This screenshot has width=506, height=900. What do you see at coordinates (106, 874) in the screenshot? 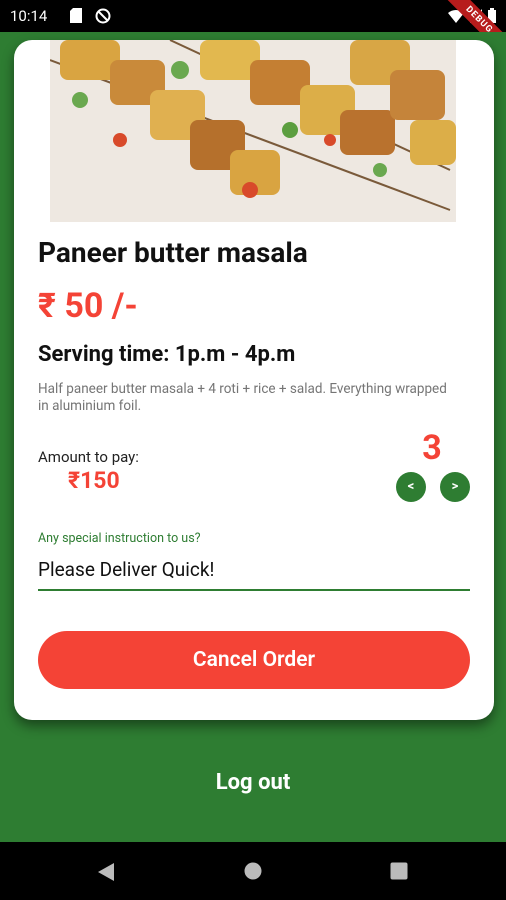
I see `back-icon` at bounding box center [106, 874].